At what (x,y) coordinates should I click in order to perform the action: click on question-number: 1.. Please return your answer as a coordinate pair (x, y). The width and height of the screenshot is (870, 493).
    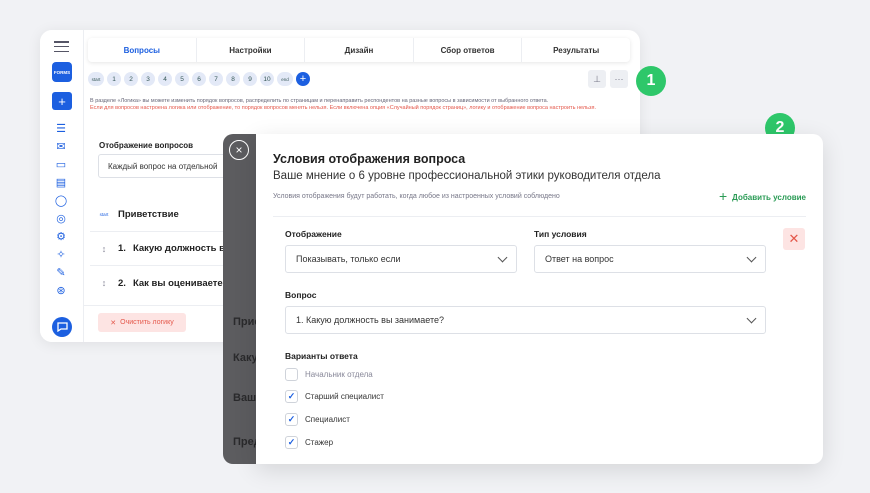
    Looking at the image, I should click on (122, 248).